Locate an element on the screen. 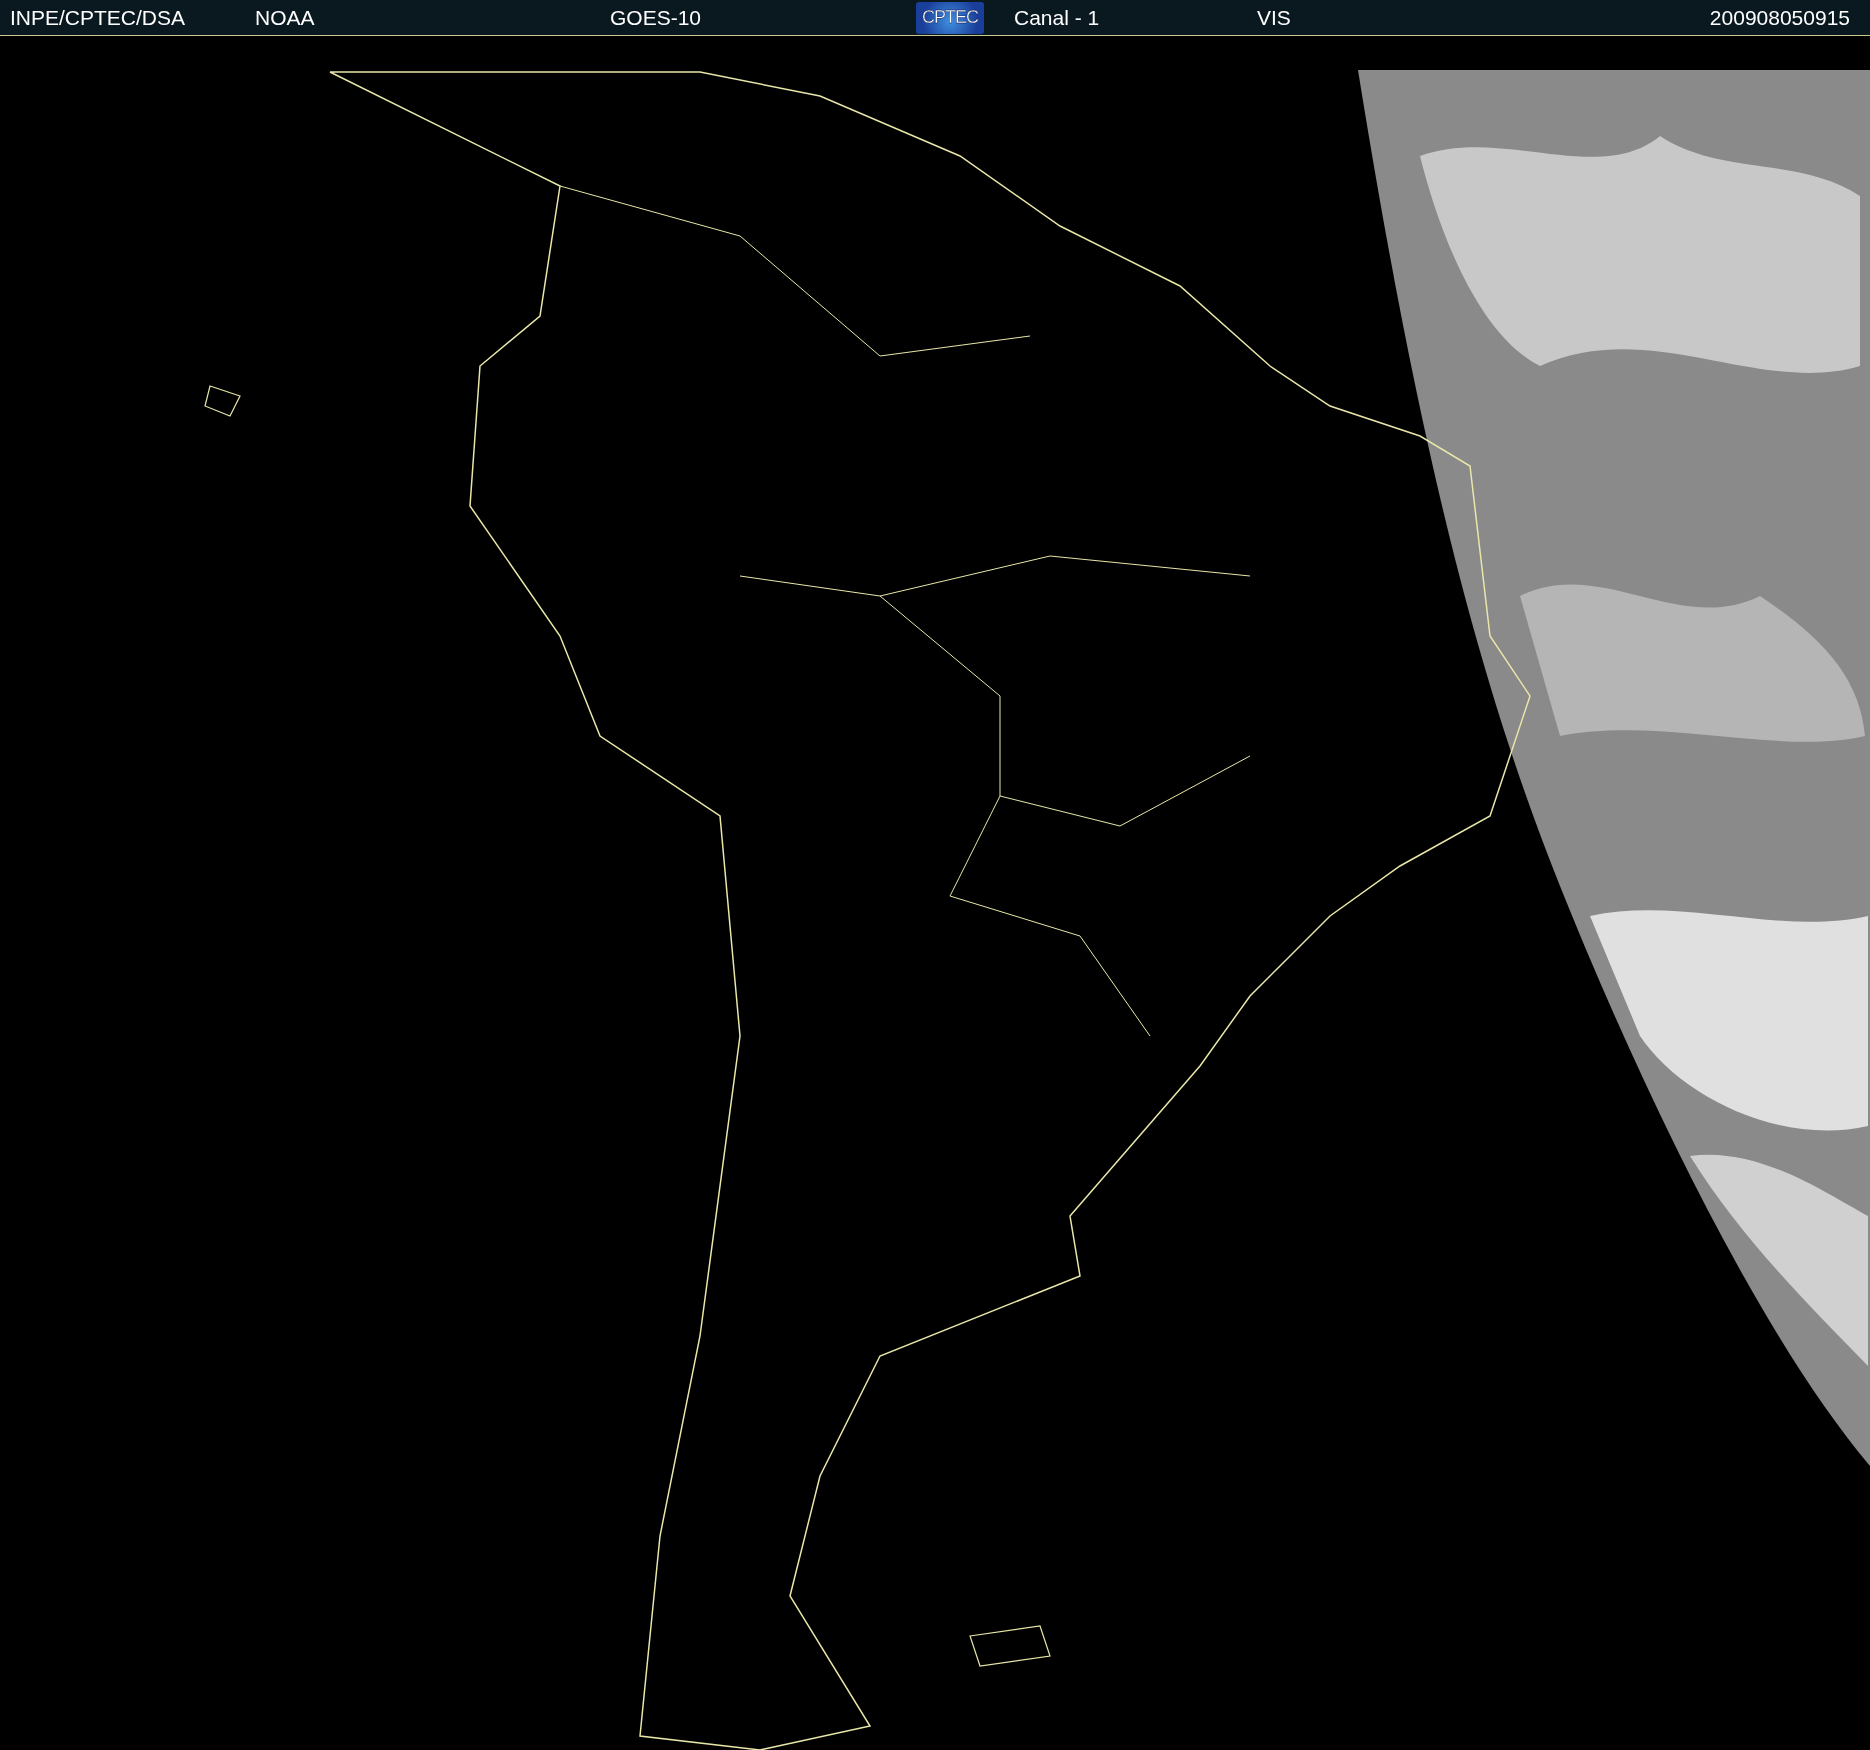 The width and height of the screenshot is (1870, 1750). header-label: GOES-10 is located at coordinates (656, 17).